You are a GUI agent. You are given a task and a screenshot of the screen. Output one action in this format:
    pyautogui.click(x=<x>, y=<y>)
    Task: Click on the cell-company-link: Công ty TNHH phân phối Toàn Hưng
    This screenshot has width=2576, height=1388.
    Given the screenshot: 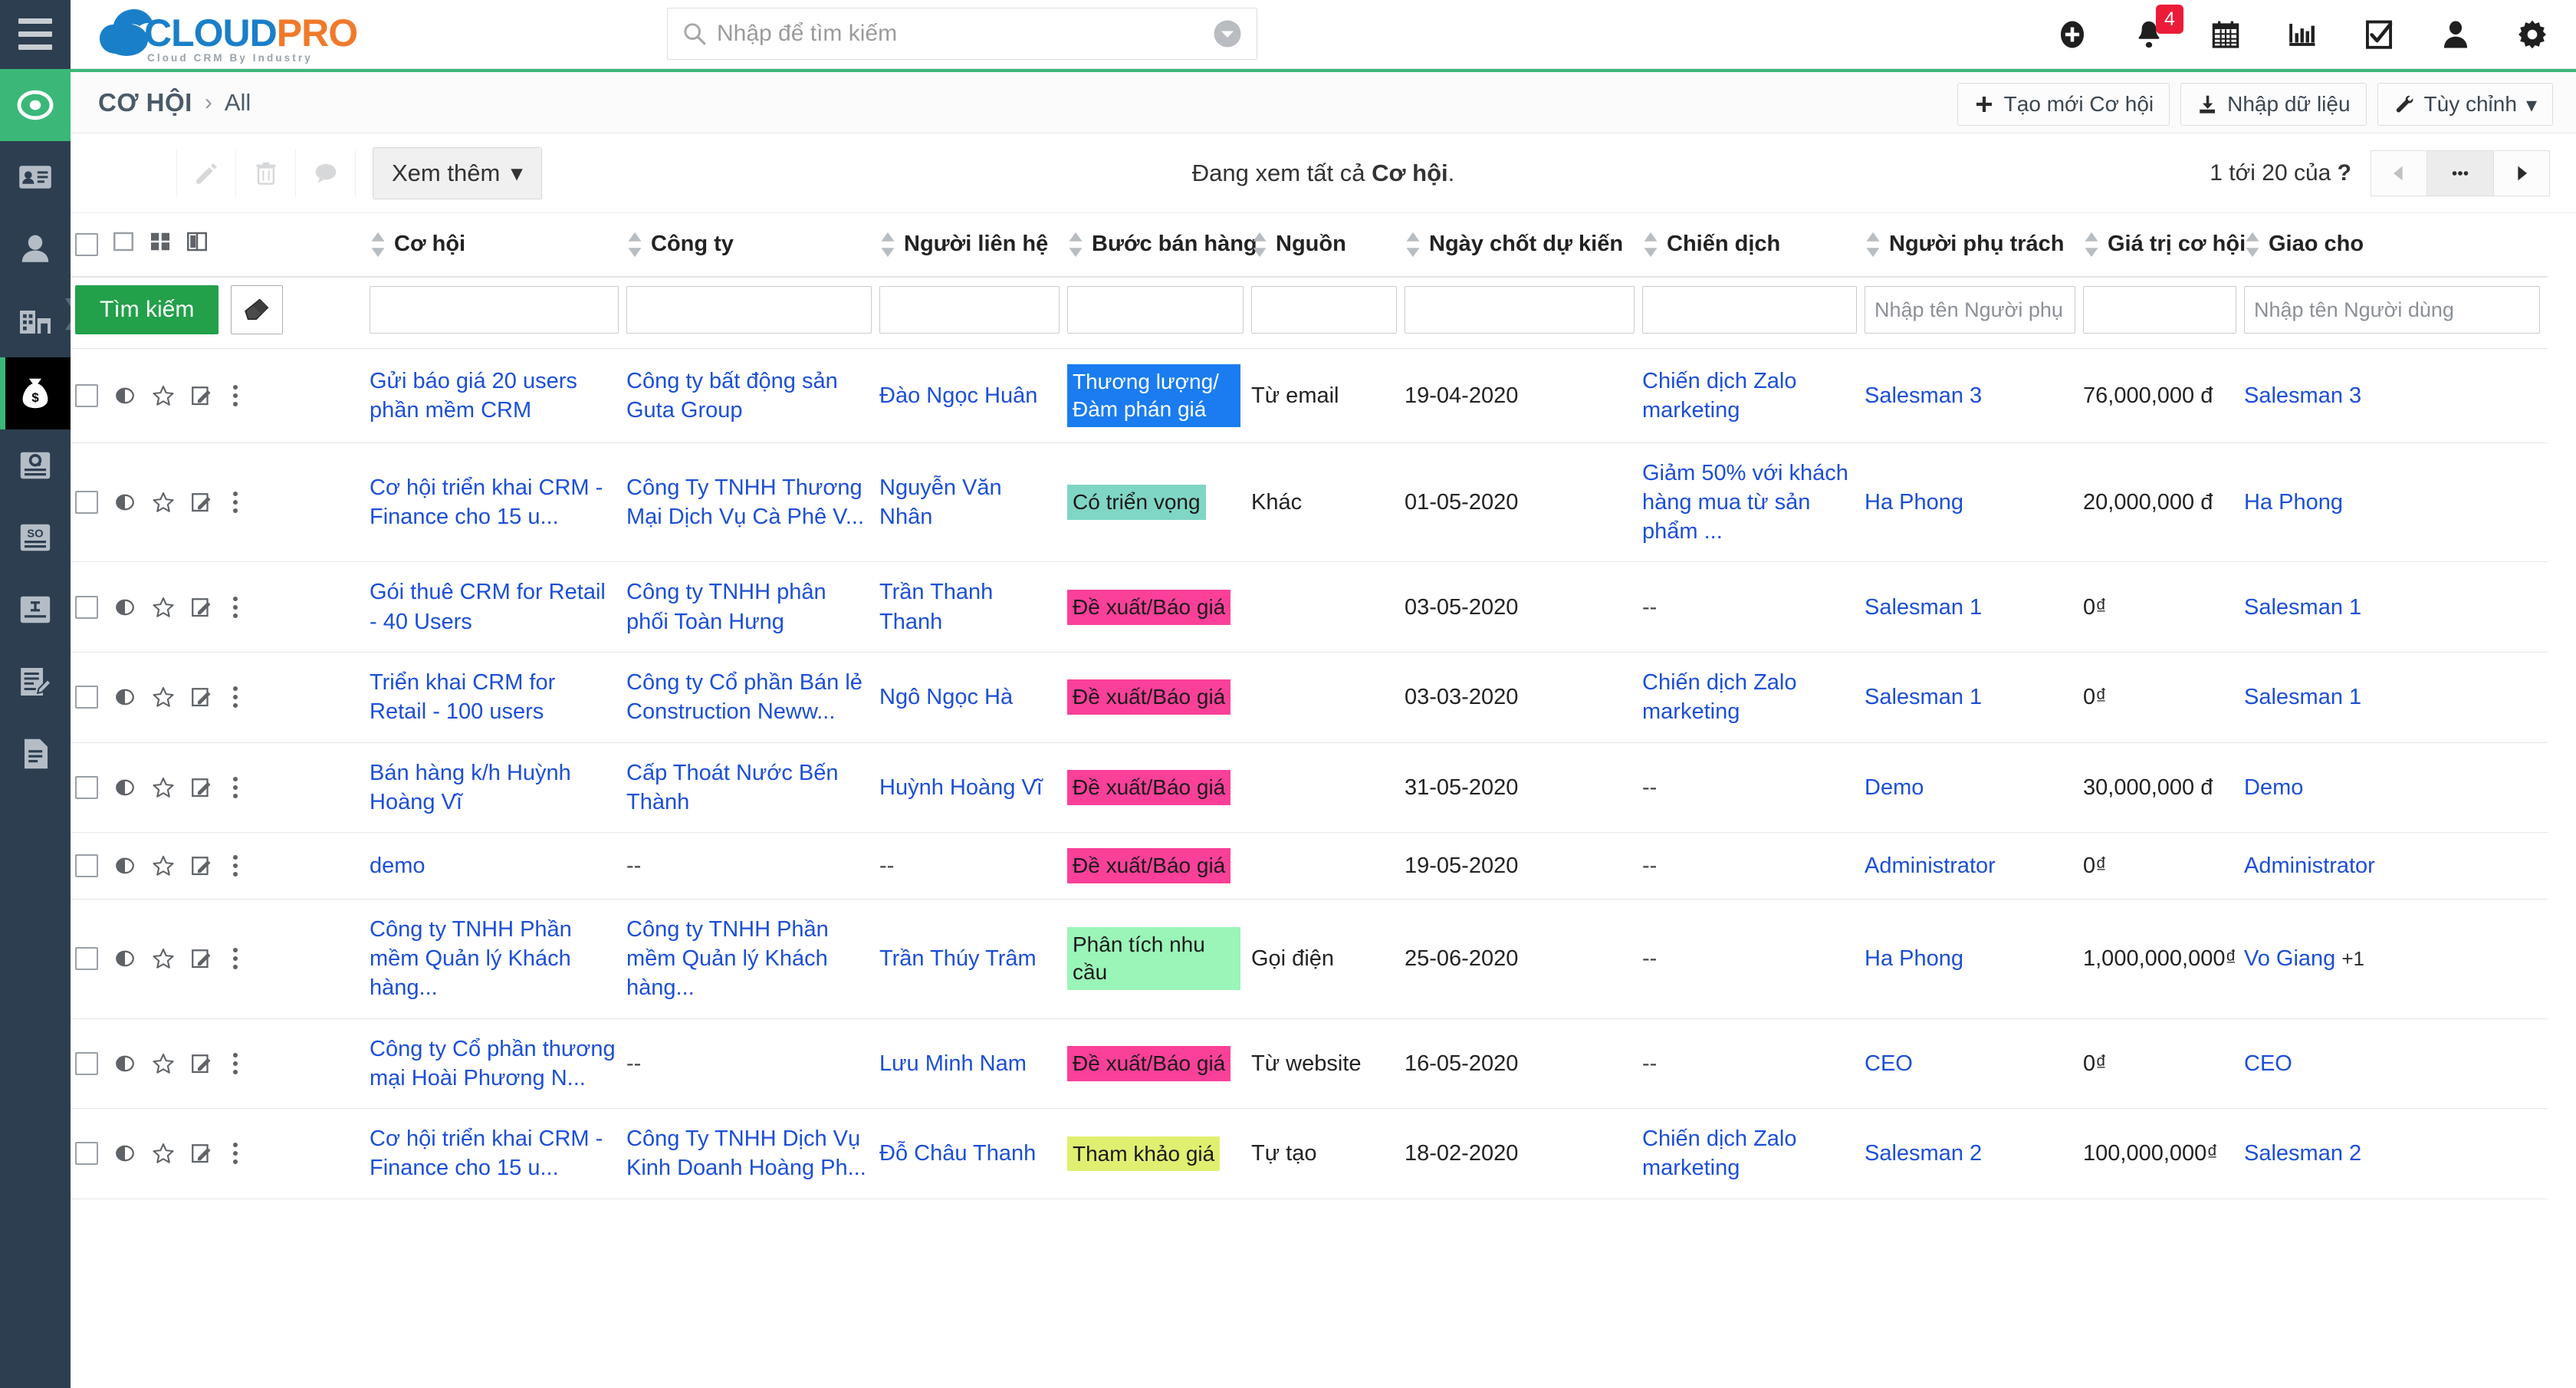 What is the action you would take?
    pyautogui.click(x=726, y=606)
    